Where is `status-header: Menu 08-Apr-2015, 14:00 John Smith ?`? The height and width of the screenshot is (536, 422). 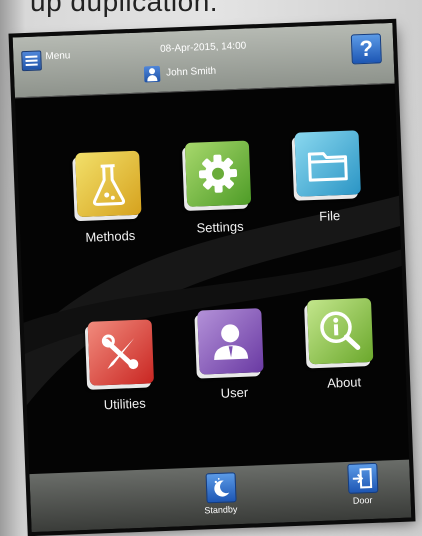
status-header: Menu 08-Apr-2015, 14:00 John Smith ? is located at coordinates (203, 60).